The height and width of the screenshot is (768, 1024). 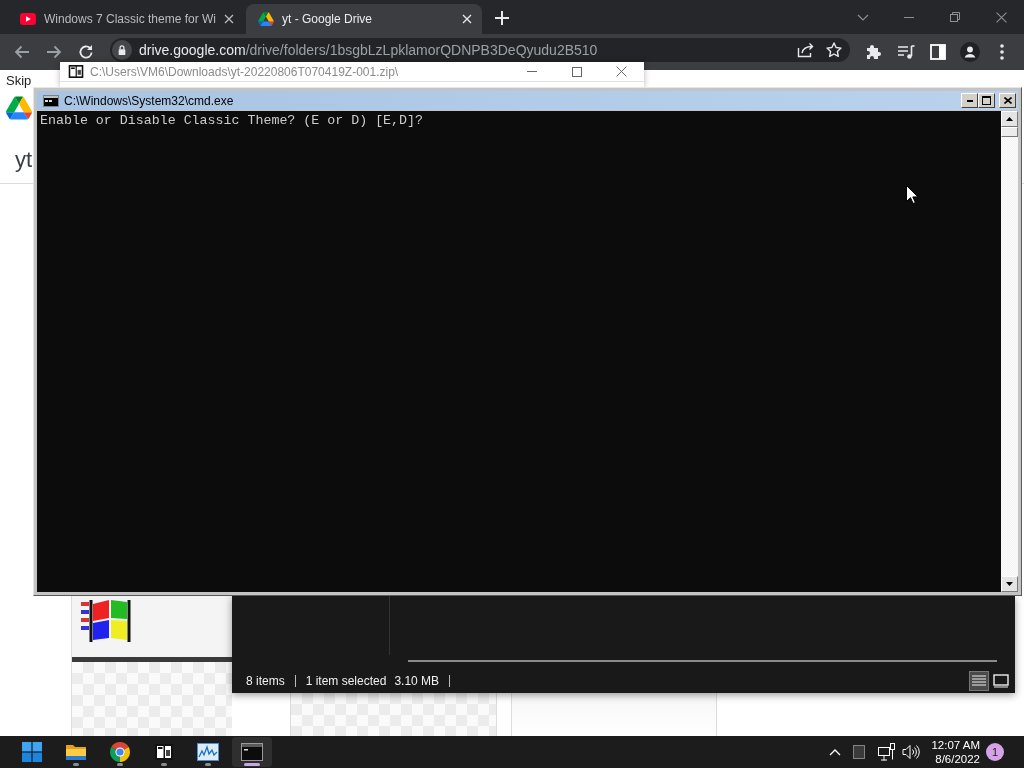 I want to click on address-field: drive.google.com/drive/folders/1bsgbLzLpklamorQDNPB3DeQyudu2B510, so click(x=480, y=50).